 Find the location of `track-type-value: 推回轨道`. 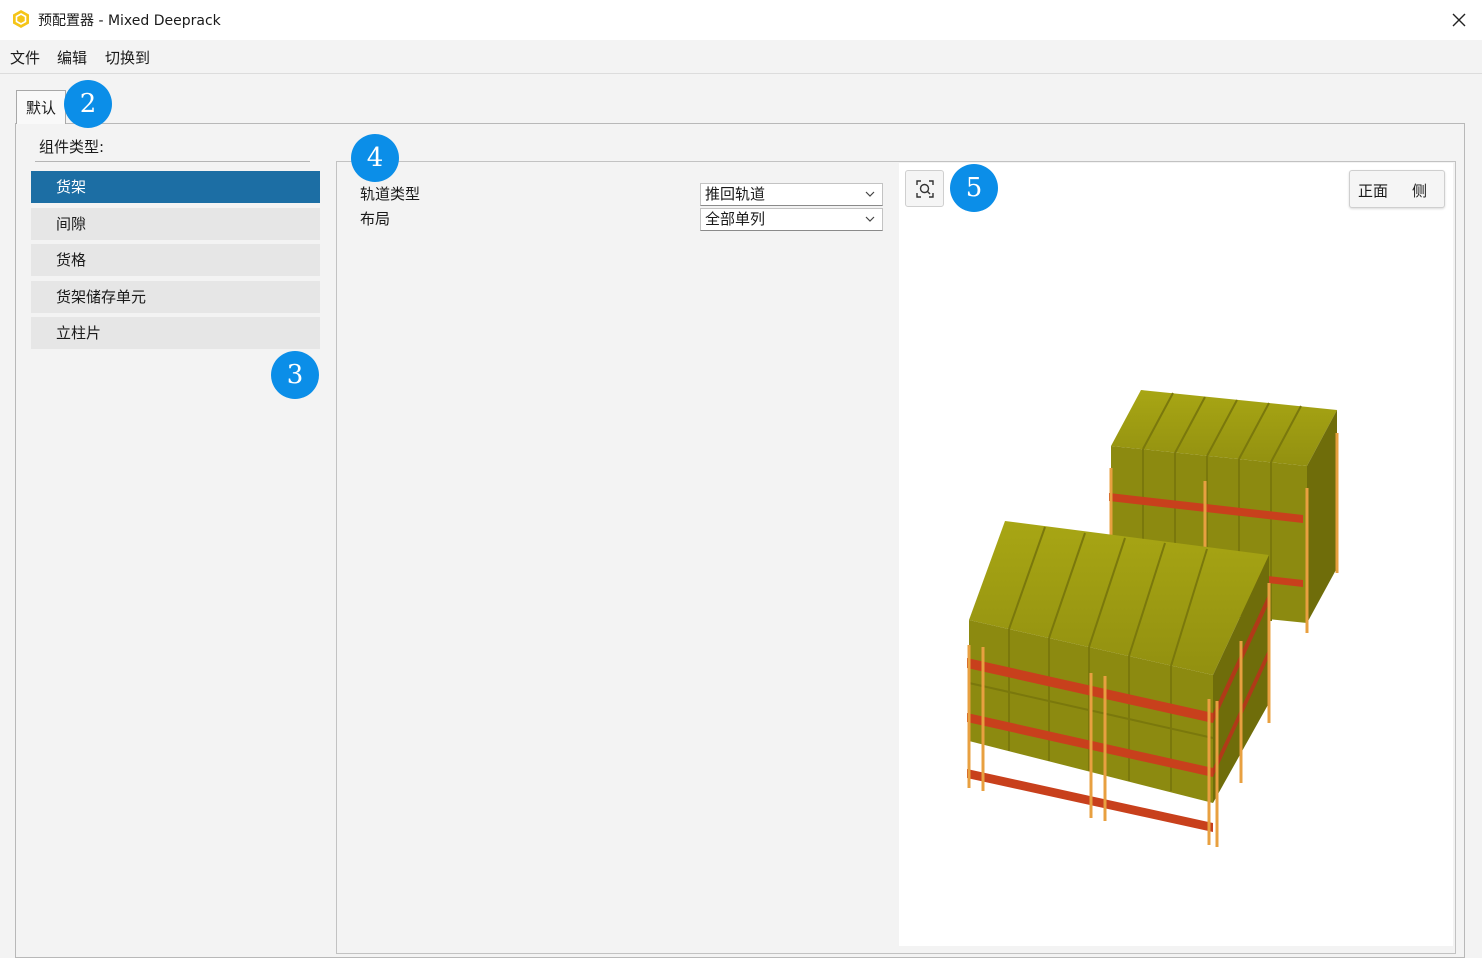

track-type-value: 推回轨道 is located at coordinates (735, 194).